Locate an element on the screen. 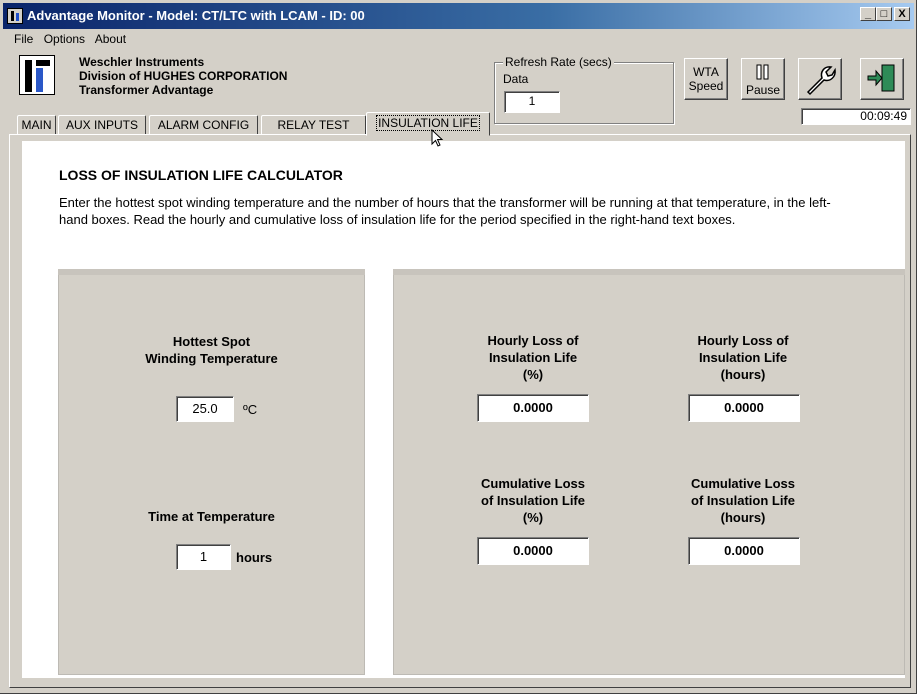 The image size is (917, 694). exit-door-icon is located at coordinates (881, 78).